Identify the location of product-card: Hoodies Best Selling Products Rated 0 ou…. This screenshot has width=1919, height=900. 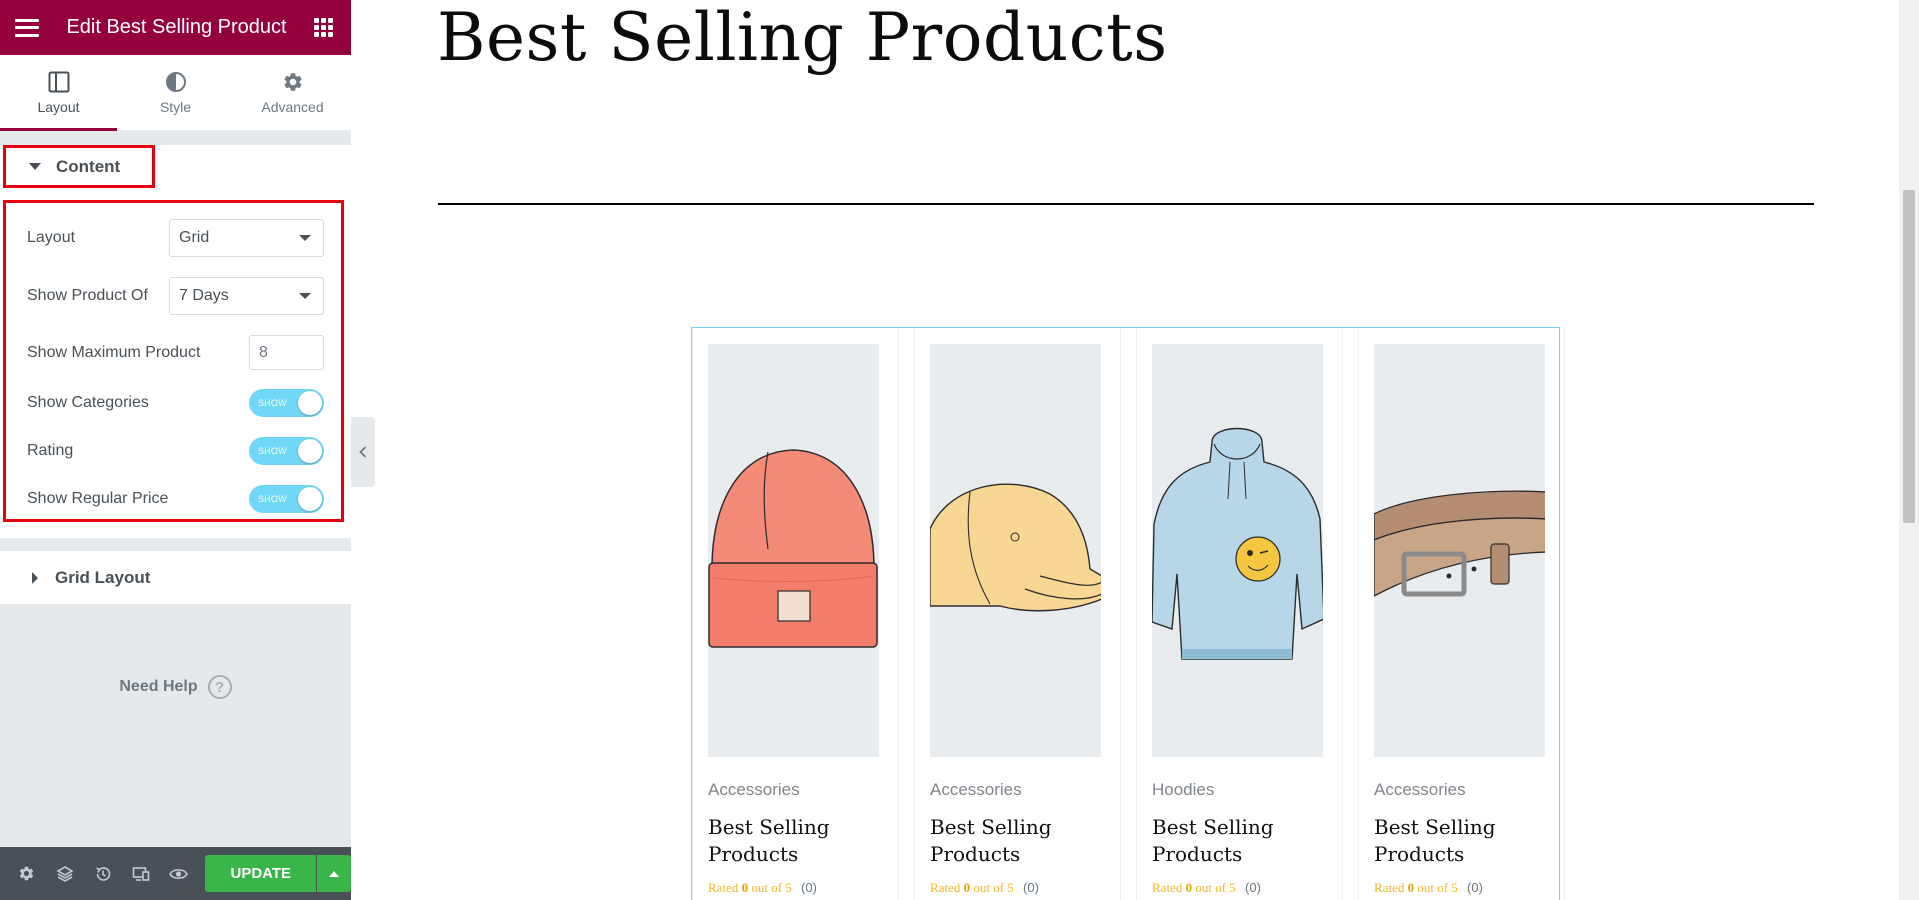
(1239, 614).